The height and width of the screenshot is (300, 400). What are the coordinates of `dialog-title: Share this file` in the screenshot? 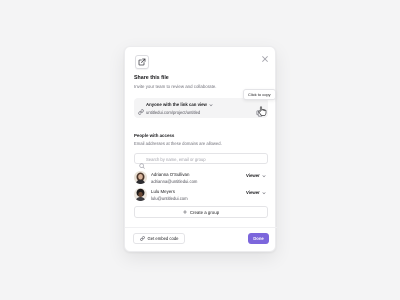 It's located at (151, 78).